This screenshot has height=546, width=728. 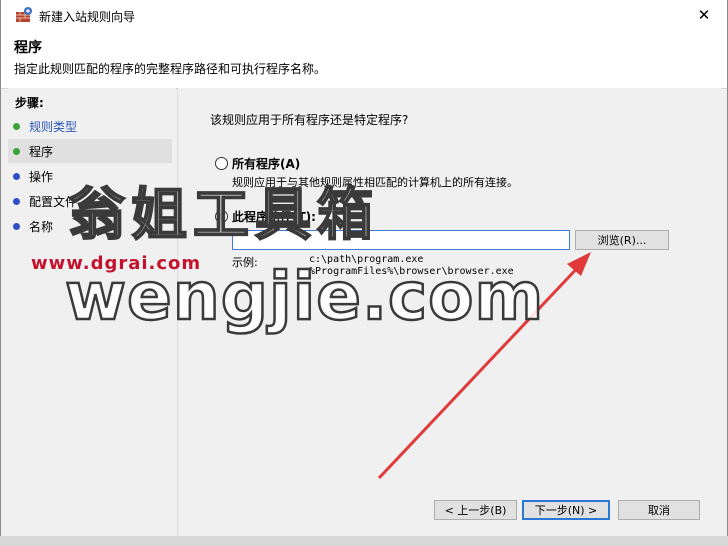 I want to click on step-profile: 配置文件, so click(x=90, y=201).